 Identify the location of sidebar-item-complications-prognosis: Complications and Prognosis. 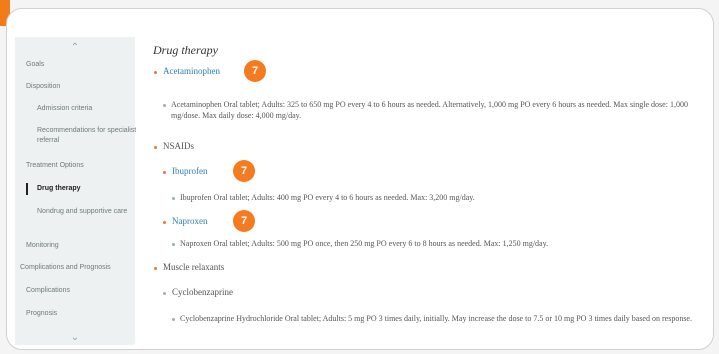
(65, 268).